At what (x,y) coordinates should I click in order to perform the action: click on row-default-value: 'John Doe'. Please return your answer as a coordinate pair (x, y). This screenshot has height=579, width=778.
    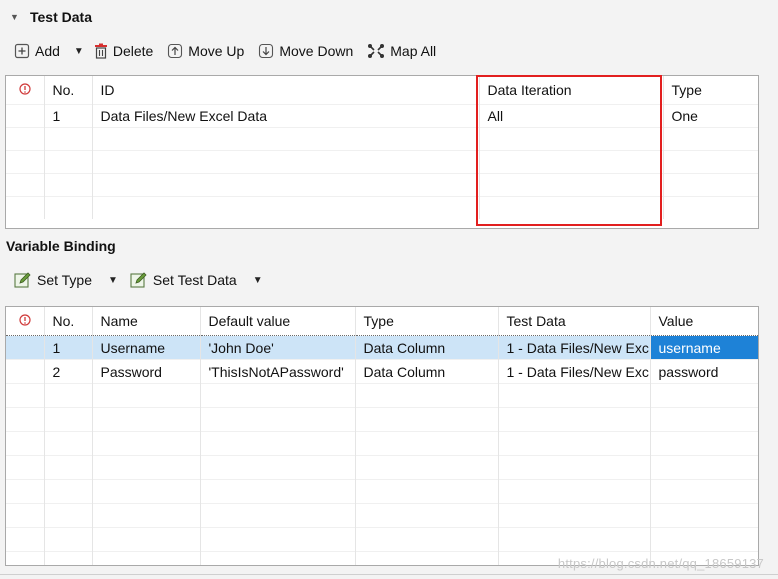
    Looking at the image, I should click on (278, 347).